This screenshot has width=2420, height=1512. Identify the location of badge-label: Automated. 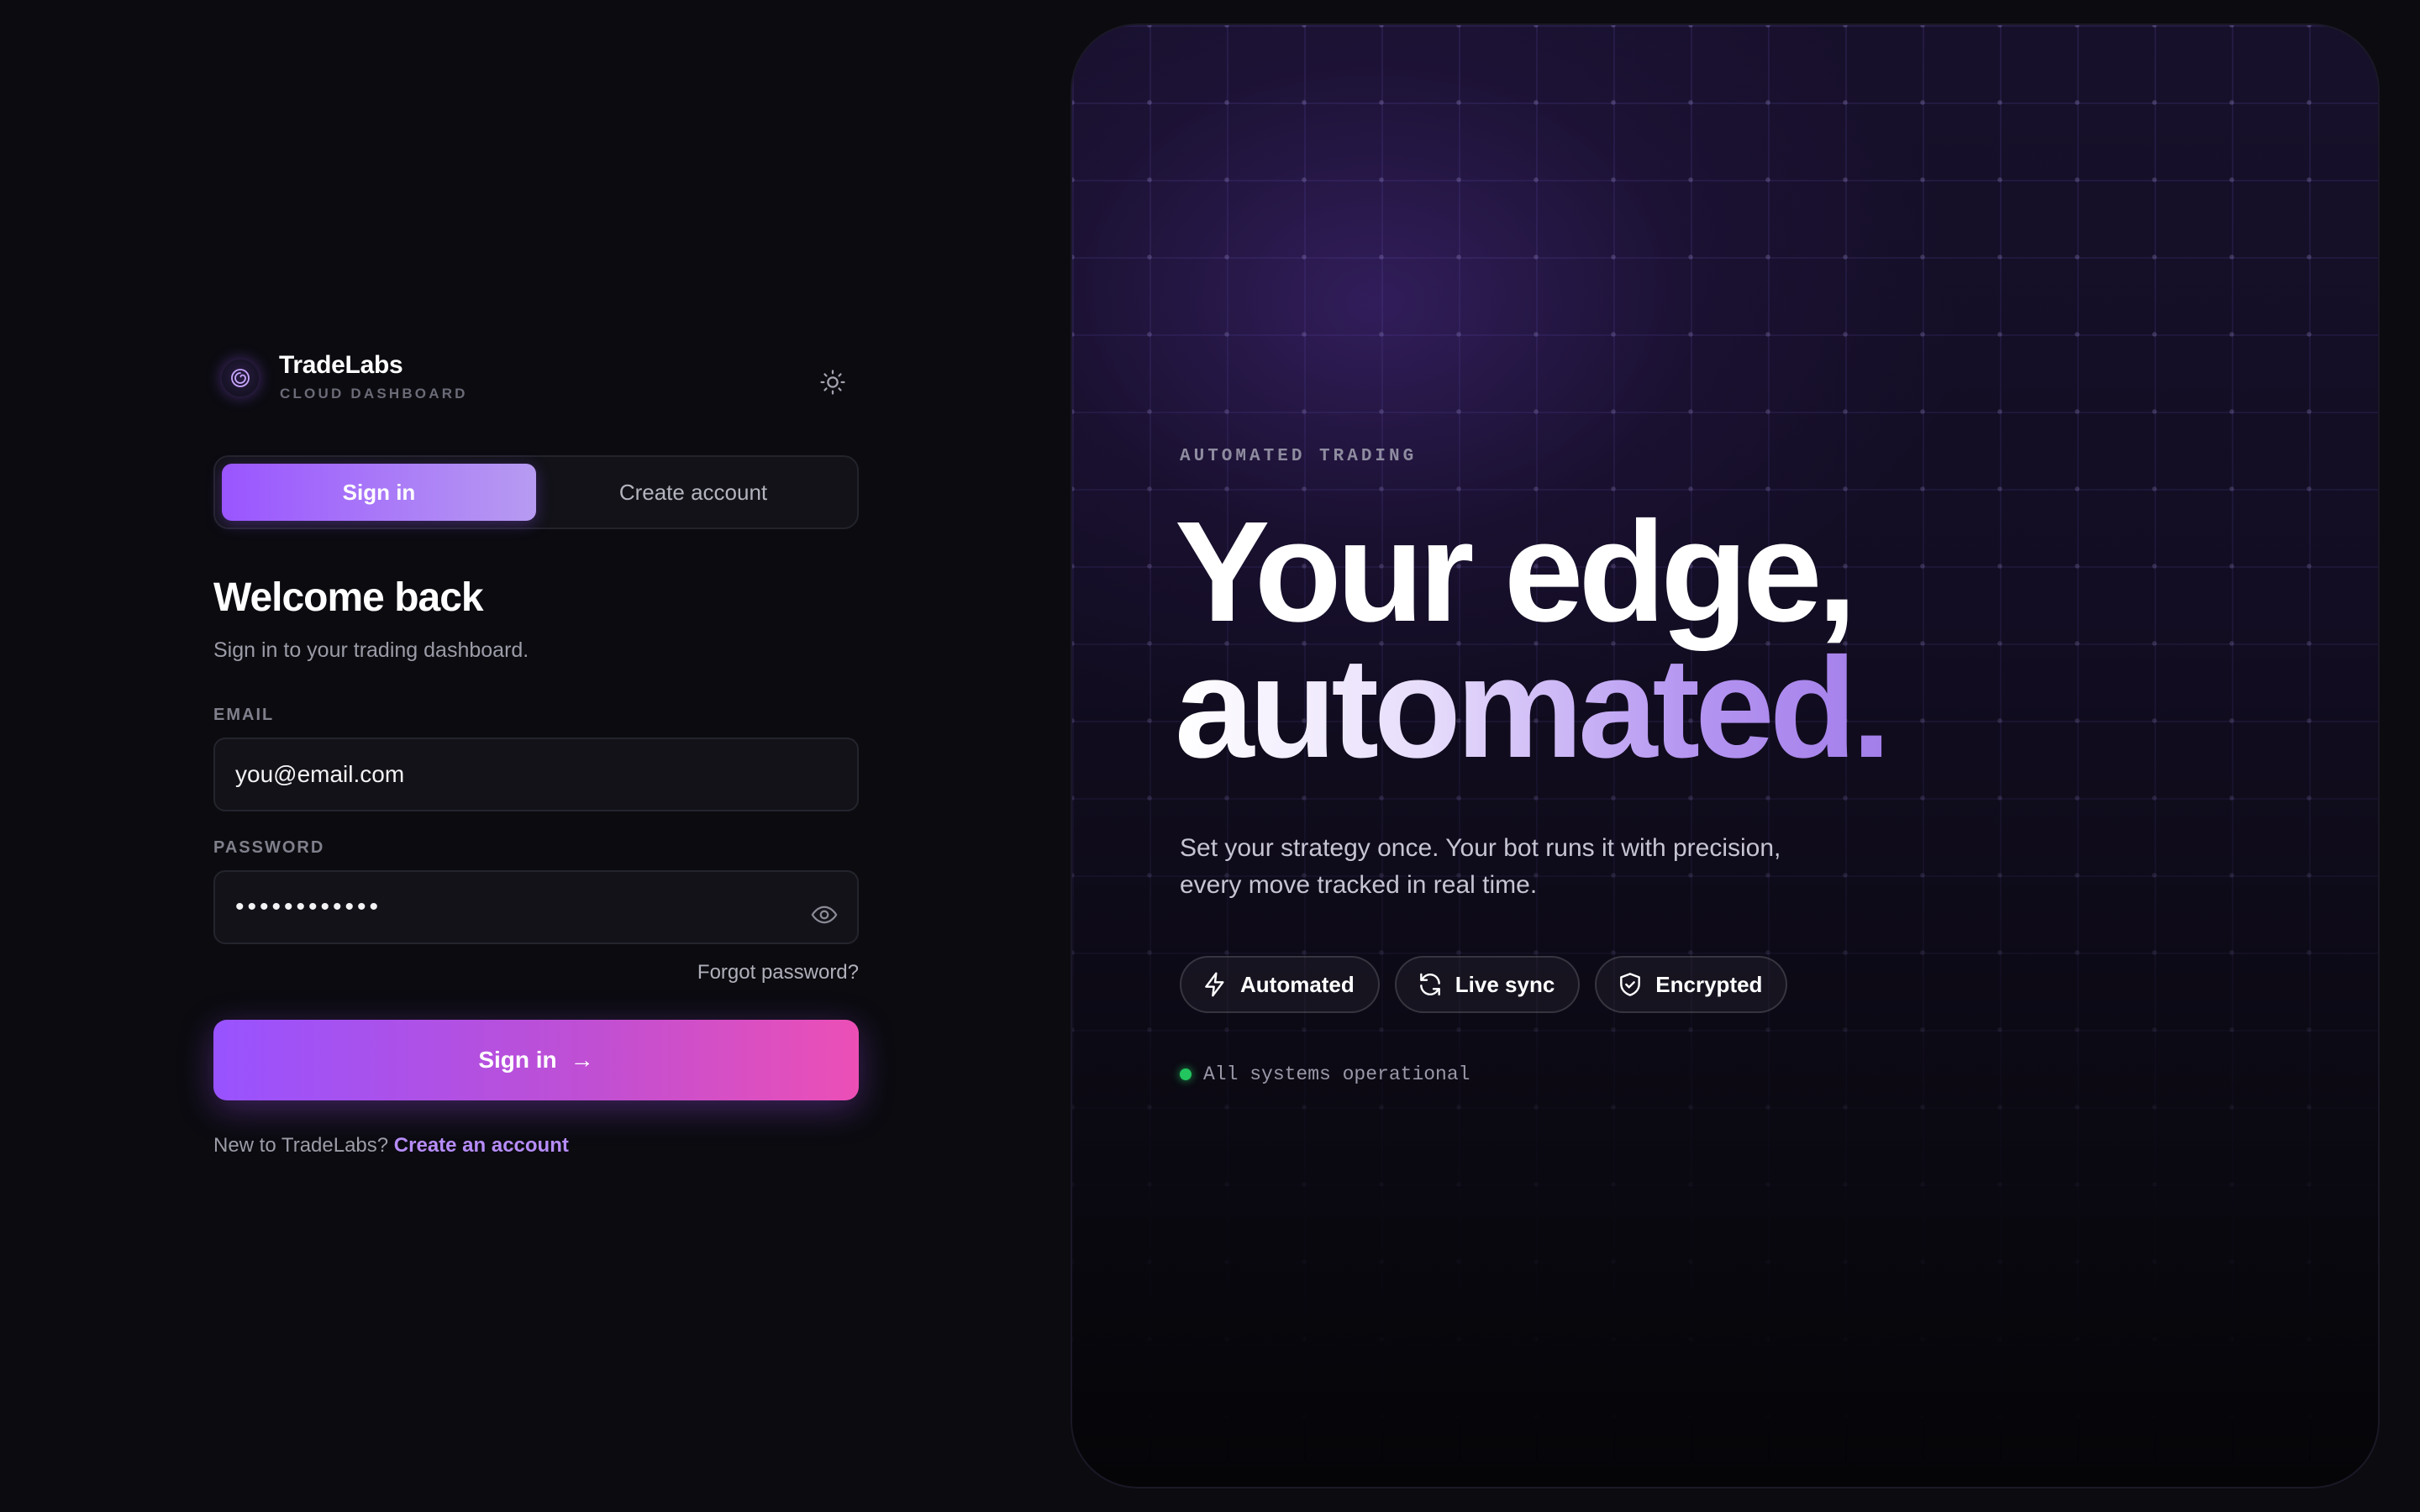
(1297, 984).